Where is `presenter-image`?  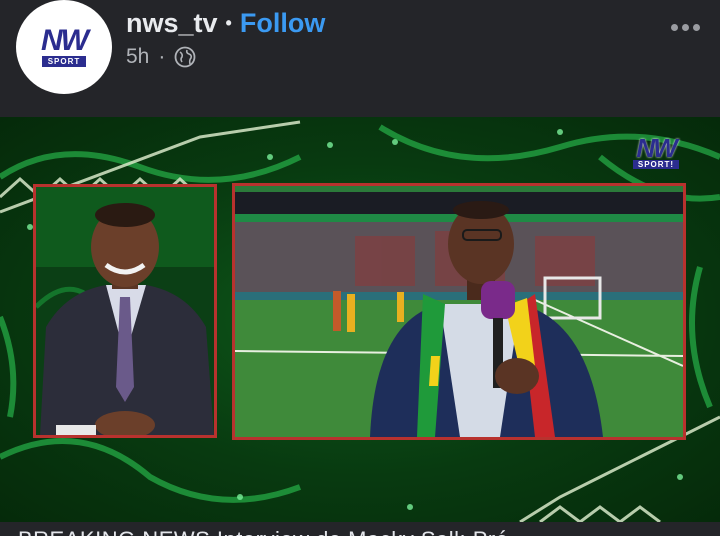
presenter-image is located at coordinates (125, 311).